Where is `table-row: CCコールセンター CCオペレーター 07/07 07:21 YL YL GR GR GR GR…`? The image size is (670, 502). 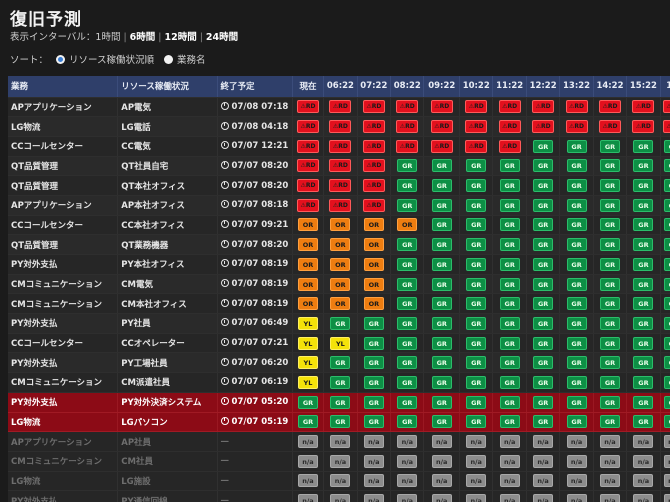
table-row: CCコールセンター CCオペレーター 07/07 07:21 YL YL GR GR GR GR… is located at coordinates (339, 343).